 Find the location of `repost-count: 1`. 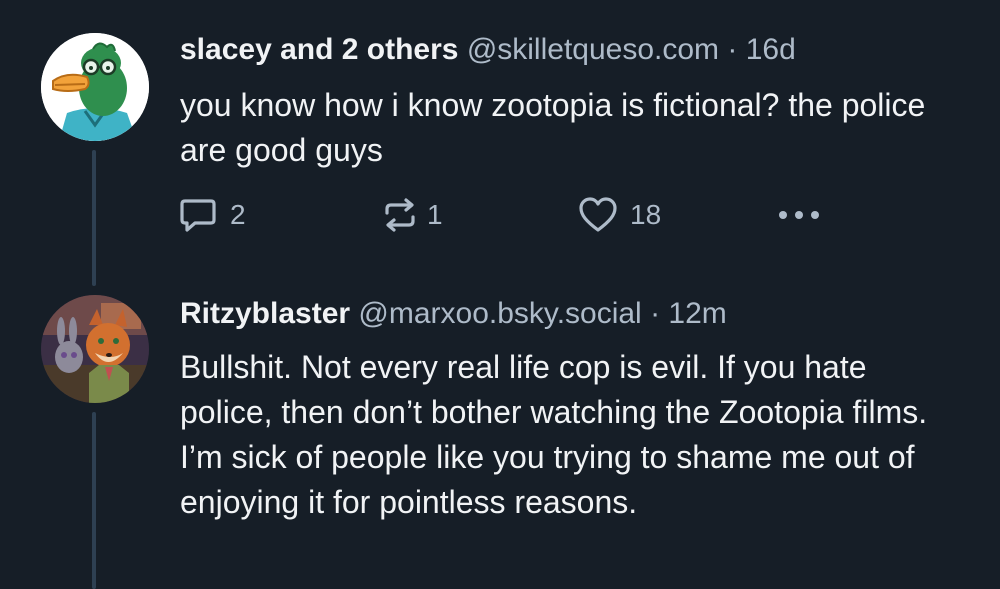

repost-count: 1 is located at coordinates (435, 214).